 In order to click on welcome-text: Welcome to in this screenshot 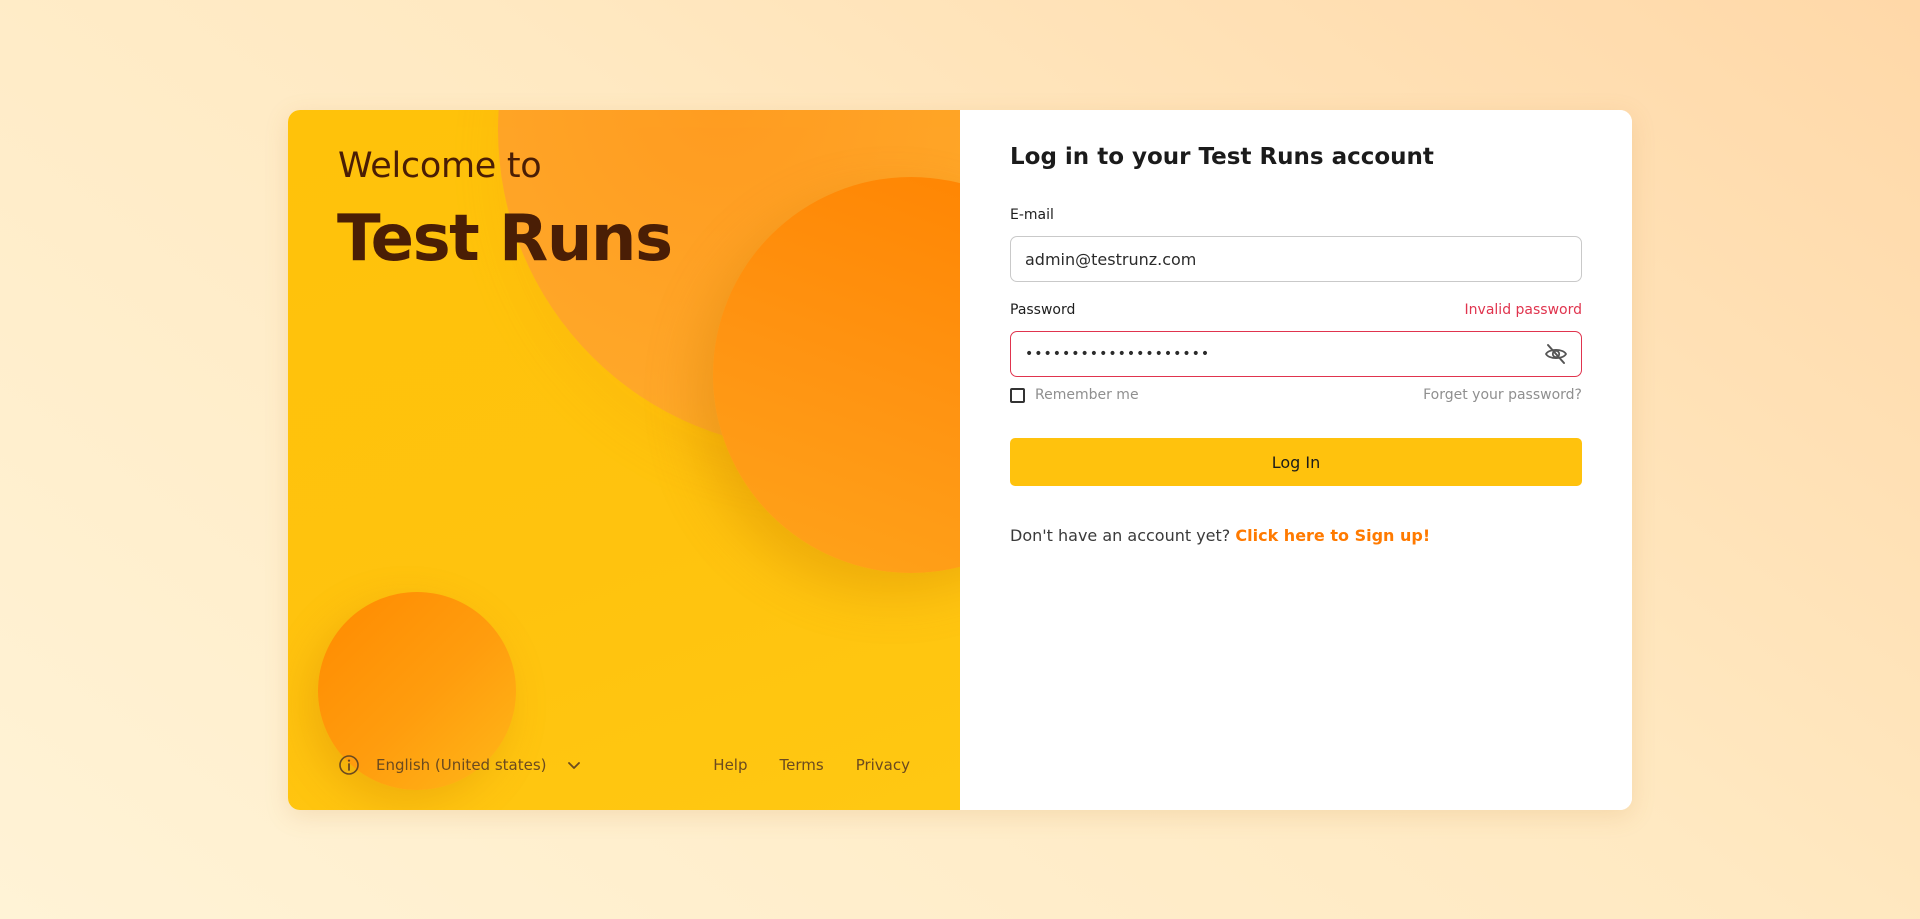, I will do `click(440, 166)`.